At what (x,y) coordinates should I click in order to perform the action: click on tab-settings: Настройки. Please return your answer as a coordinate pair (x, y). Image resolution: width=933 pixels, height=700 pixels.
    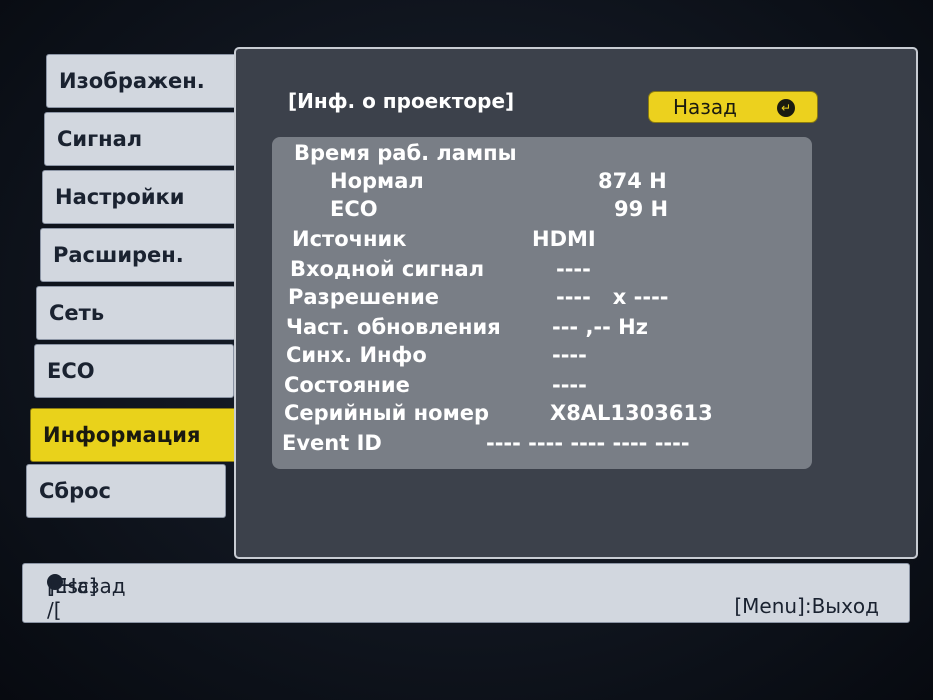
    Looking at the image, I should click on (142, 197).